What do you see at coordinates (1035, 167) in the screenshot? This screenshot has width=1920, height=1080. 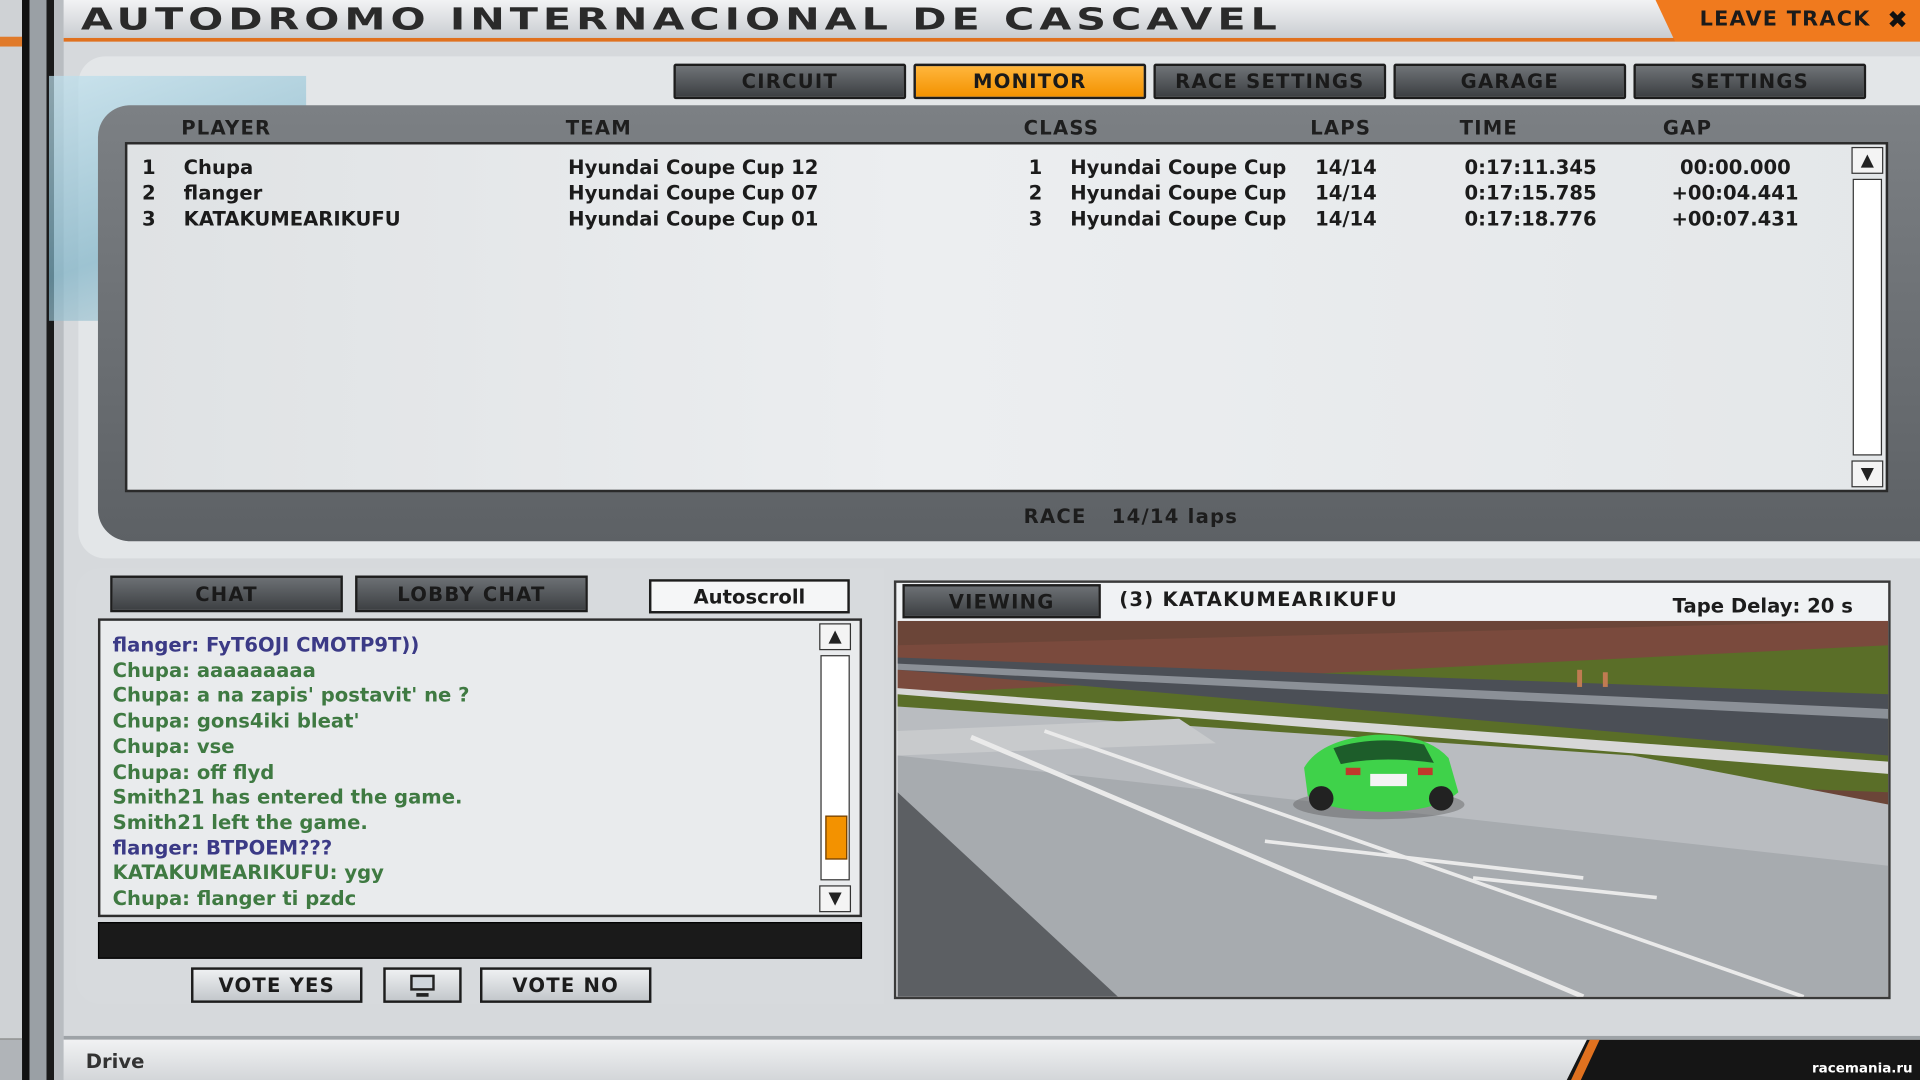 I see `class-position: 1` at bounding box center [1035, 167].